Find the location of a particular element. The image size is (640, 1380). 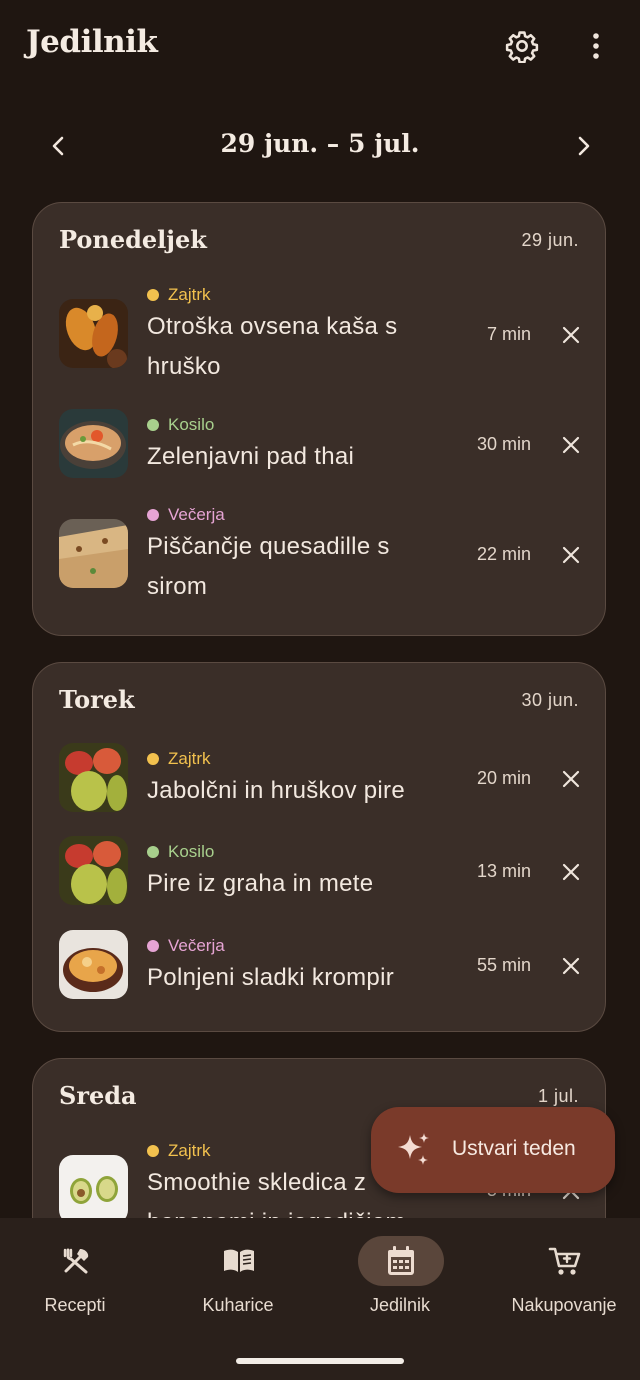

calendar-icon is located at coordinates (401, 1260).